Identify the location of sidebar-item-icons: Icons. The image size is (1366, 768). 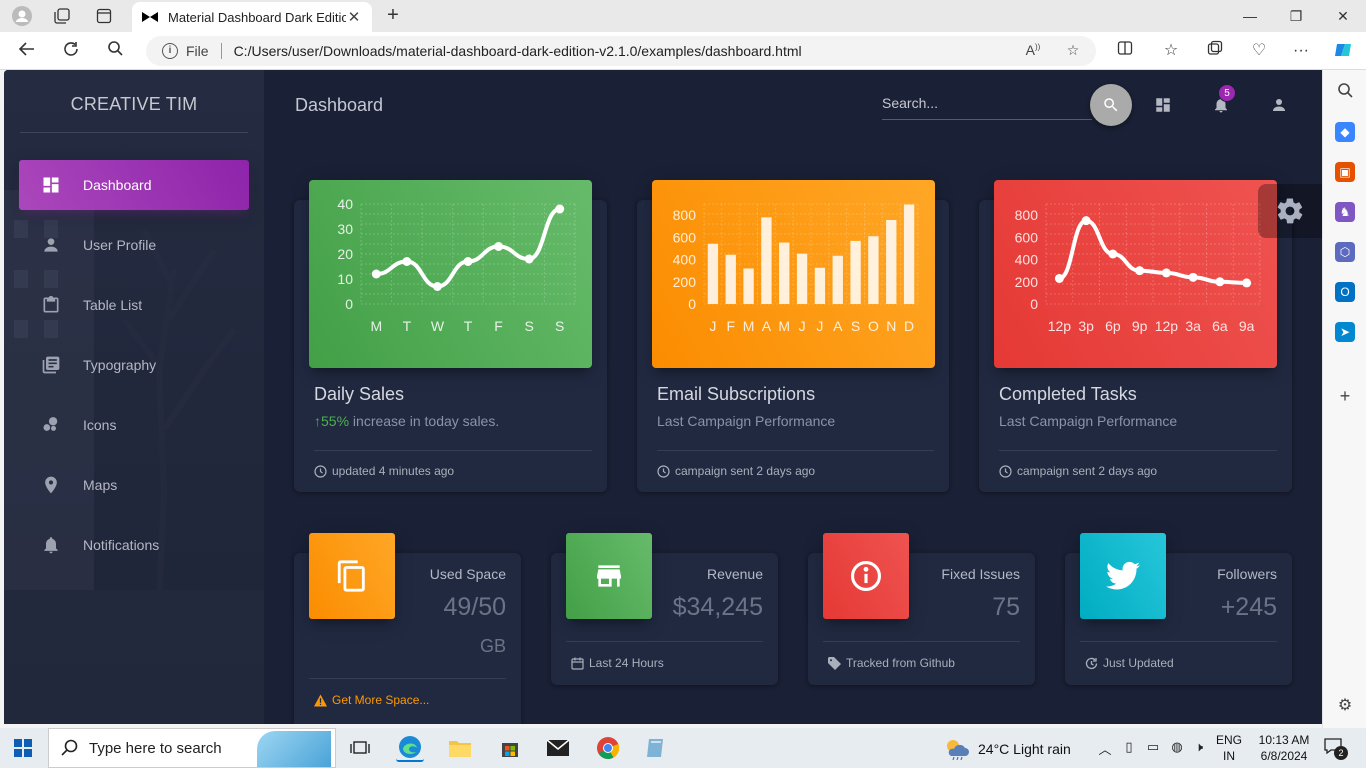
(134, 425).